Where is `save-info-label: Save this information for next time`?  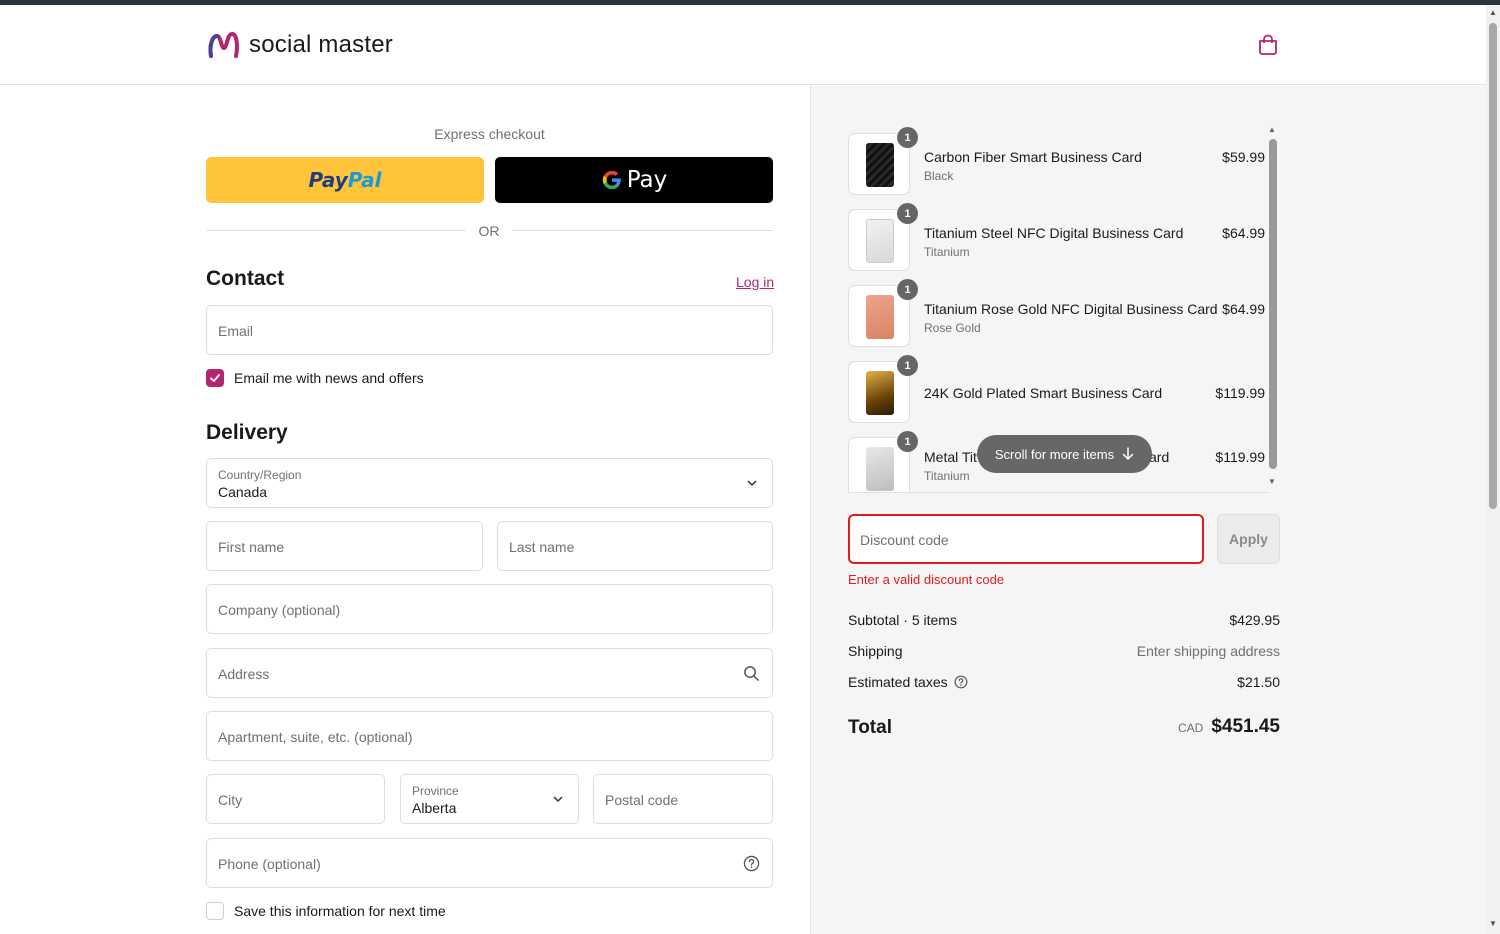
save-info-label: Save this information for next time is located at coordinates (340, 911).